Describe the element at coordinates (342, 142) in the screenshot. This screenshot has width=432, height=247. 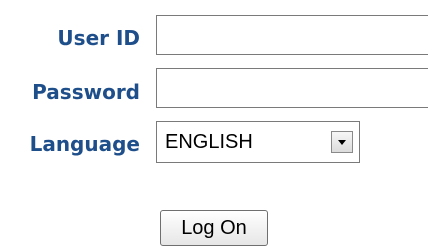
I see `chevron-down-icon` at that location.